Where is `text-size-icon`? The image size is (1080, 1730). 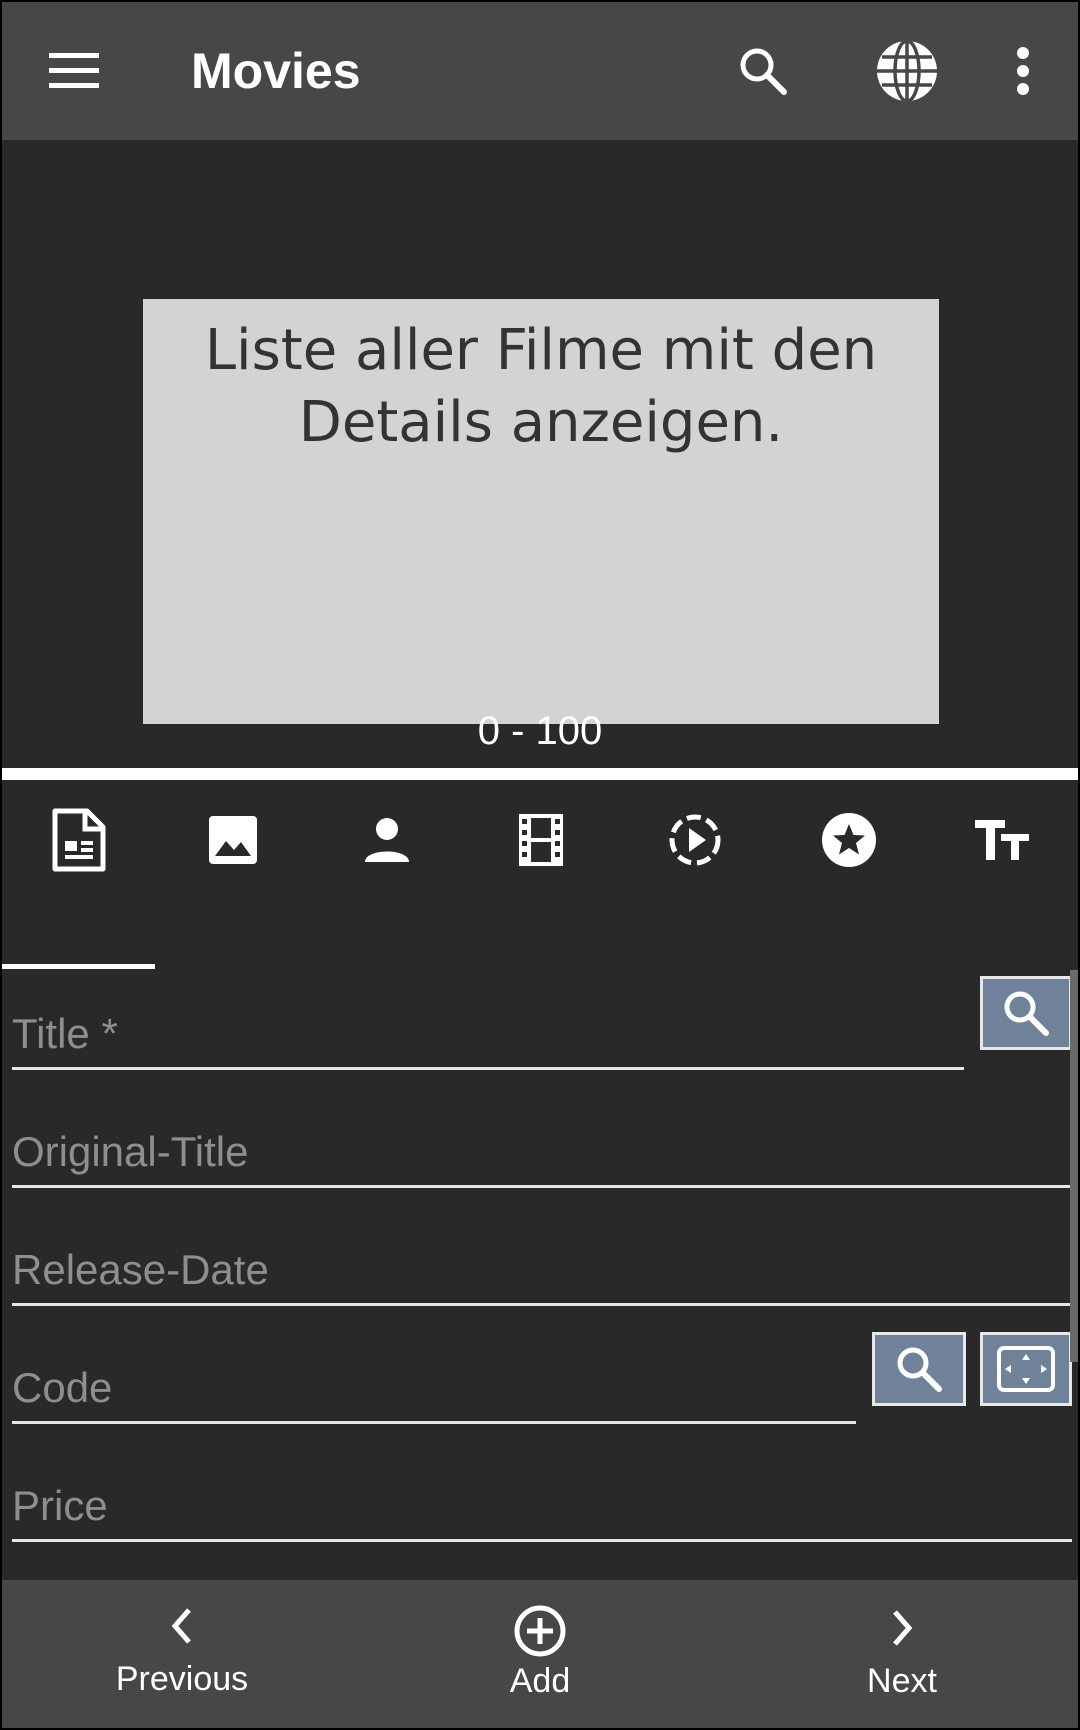
text-size-icon is located at coordinates (1002, 840).